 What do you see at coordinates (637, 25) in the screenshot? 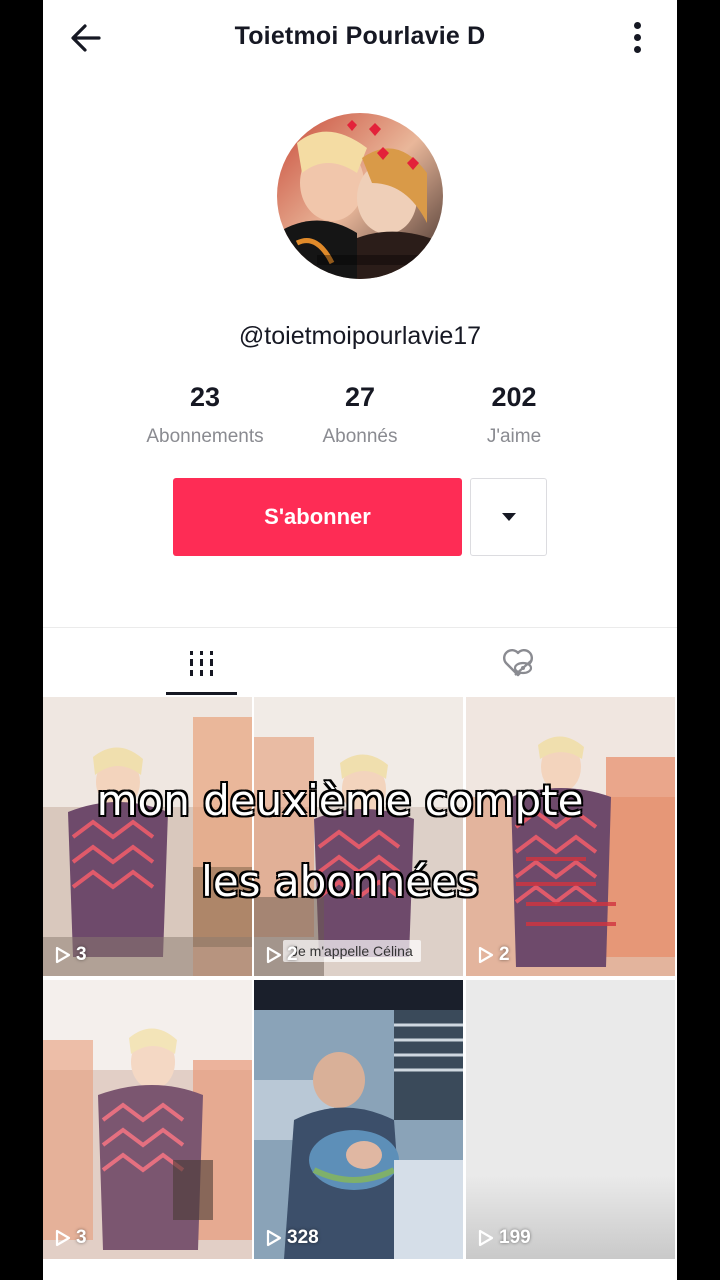
I see `more-dots-icon` at bounding box center [637, 25].